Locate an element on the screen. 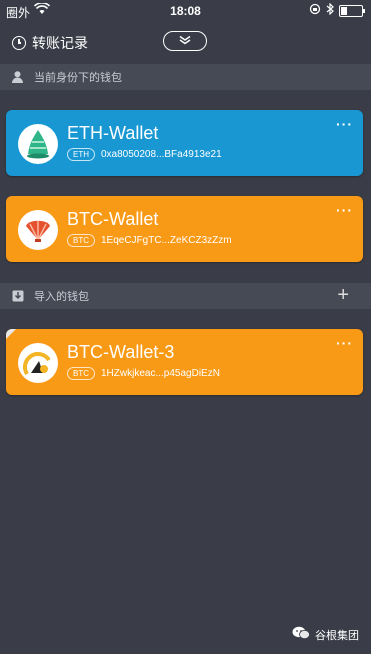 This screenshot has height=654, width=371. import-icon is located at coordinates (21, 296).